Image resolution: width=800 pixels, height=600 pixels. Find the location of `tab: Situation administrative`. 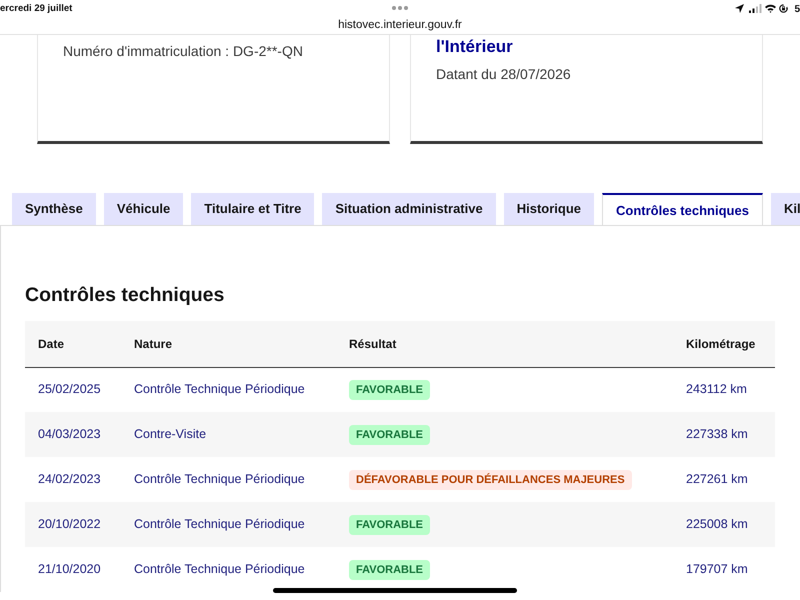

tab: Situation administrative is located at coordinates (409, 209).